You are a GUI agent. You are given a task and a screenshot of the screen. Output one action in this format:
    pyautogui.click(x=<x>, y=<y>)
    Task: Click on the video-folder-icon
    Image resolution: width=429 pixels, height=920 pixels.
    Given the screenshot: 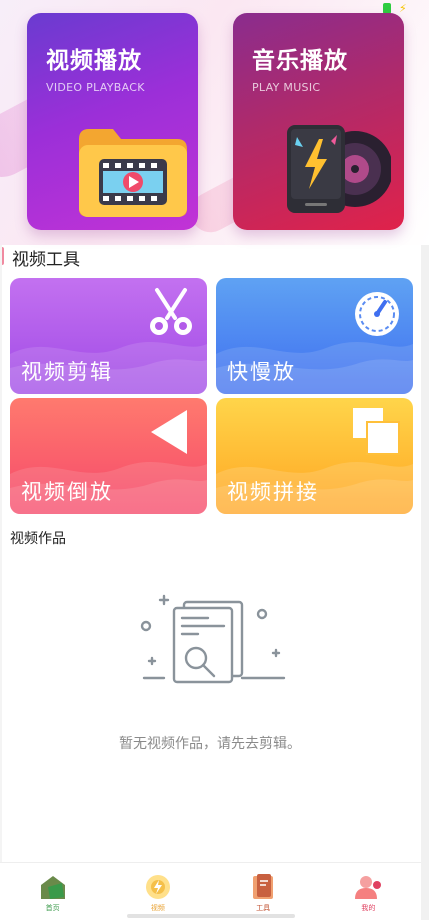 What is the action you would take?
    pyautogui.click(x=133, y=173)
    